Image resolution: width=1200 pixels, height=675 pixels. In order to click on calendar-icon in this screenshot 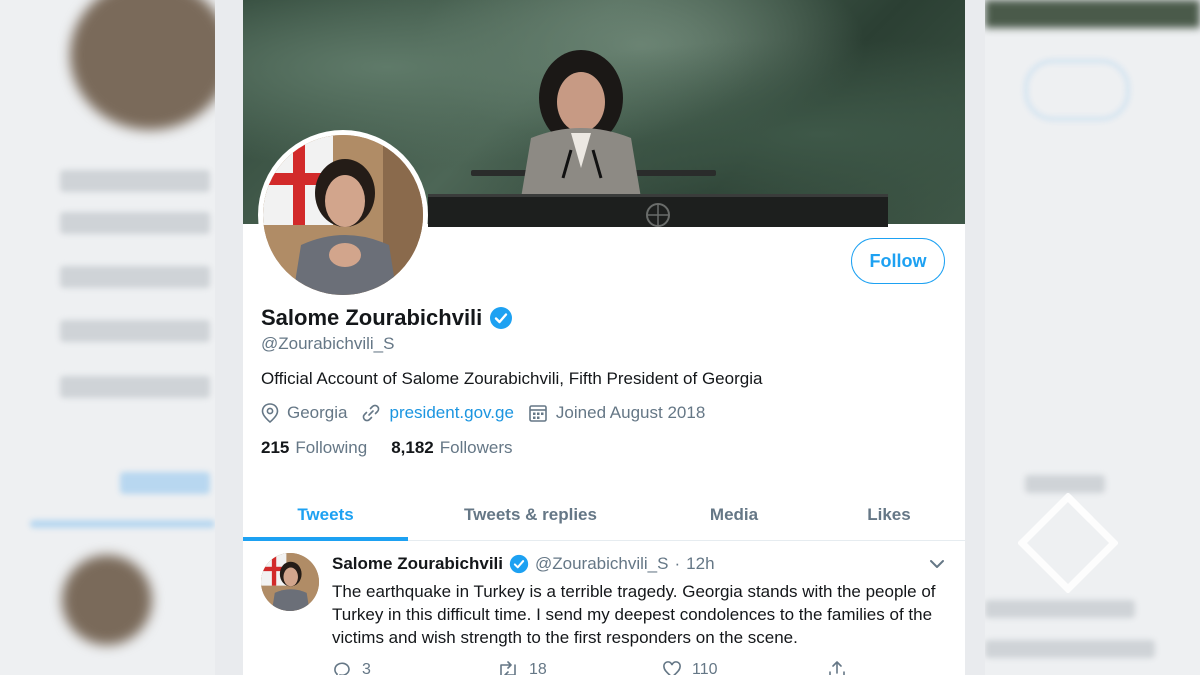, I will do `click(538, 413)`.